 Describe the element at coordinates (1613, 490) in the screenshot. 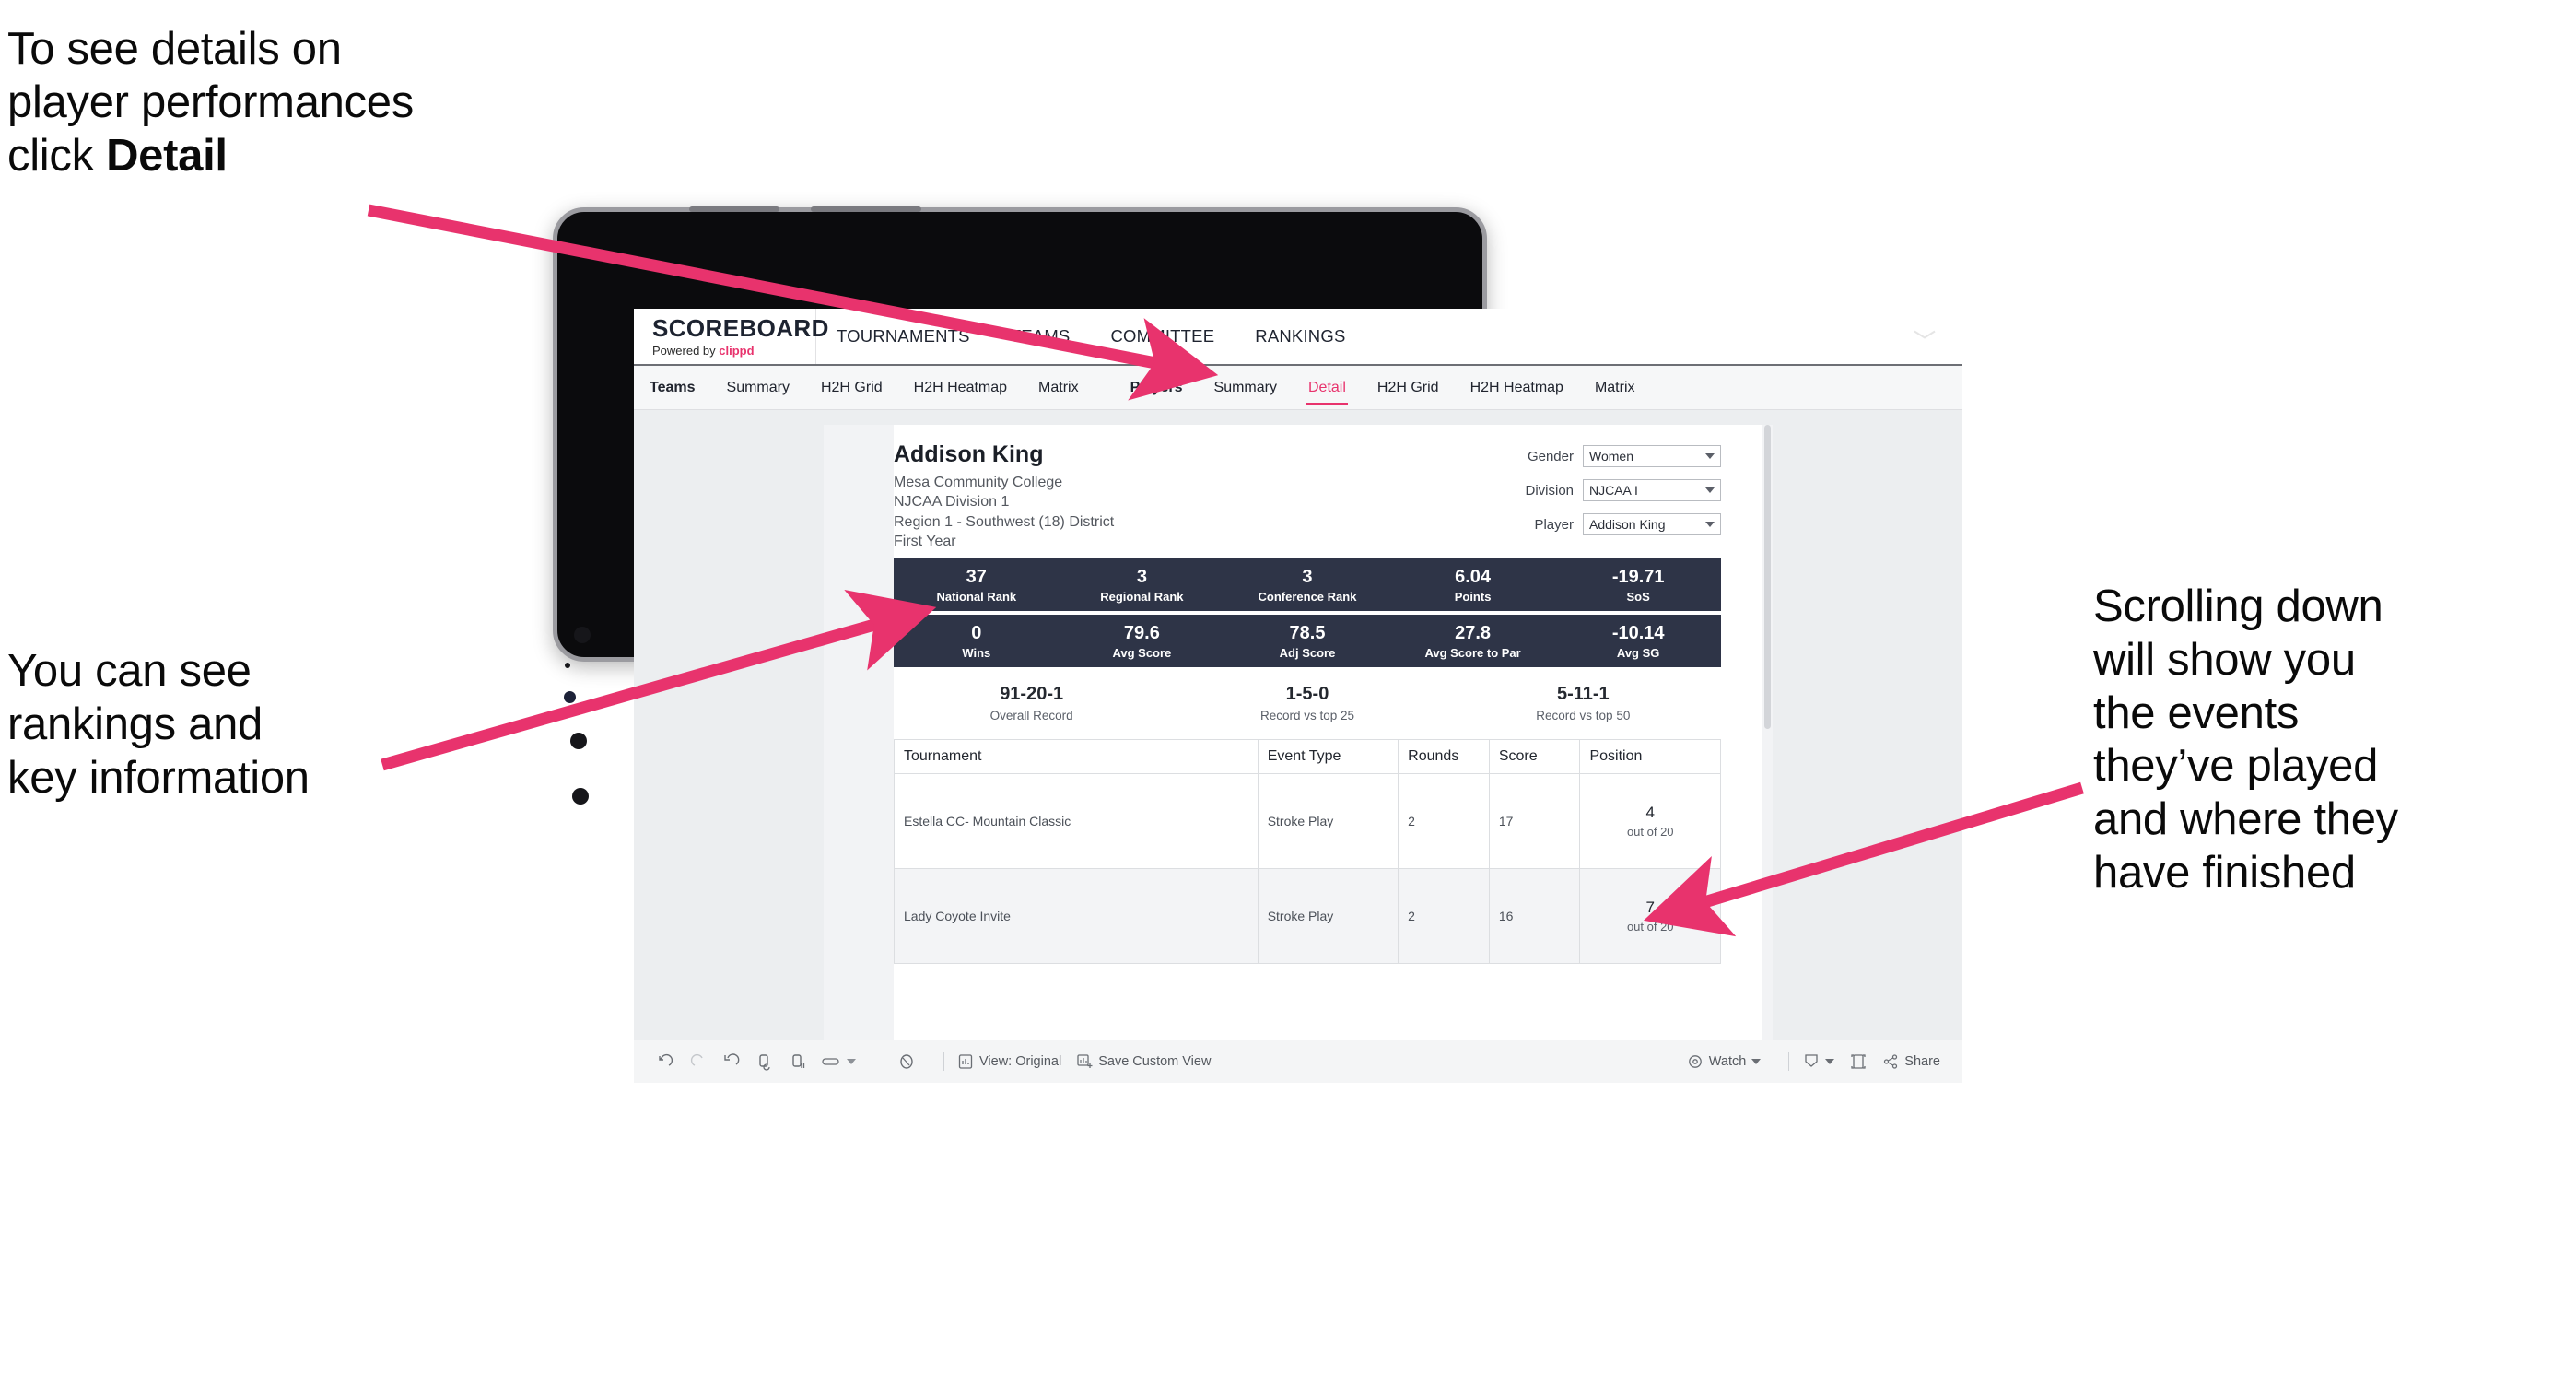

I see `filter-division-value: NJCAA I` at that location.